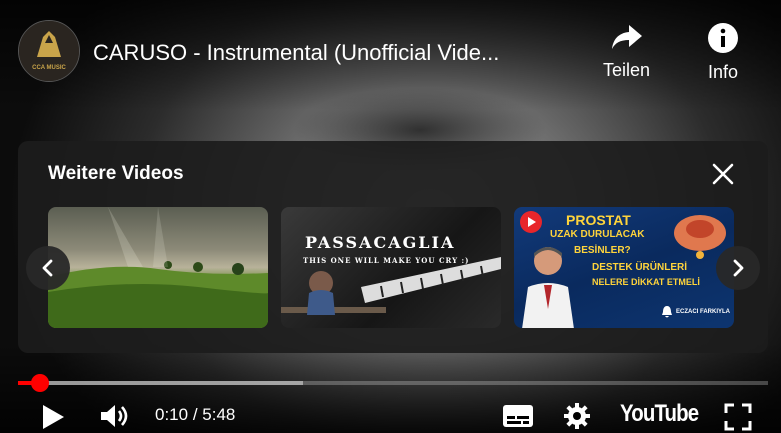 Image resolution: width=781 pixels, height=433 pixels. I want to click on play-button, so click(53, 418).